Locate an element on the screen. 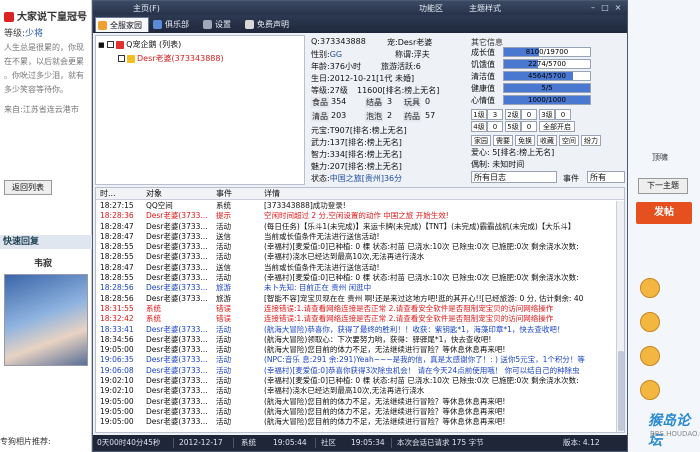 The image size is (700, 452). log-row: 18:27:15 QQ空间 系统 [373343888]成功登录! is located at coordinates (356, 206).